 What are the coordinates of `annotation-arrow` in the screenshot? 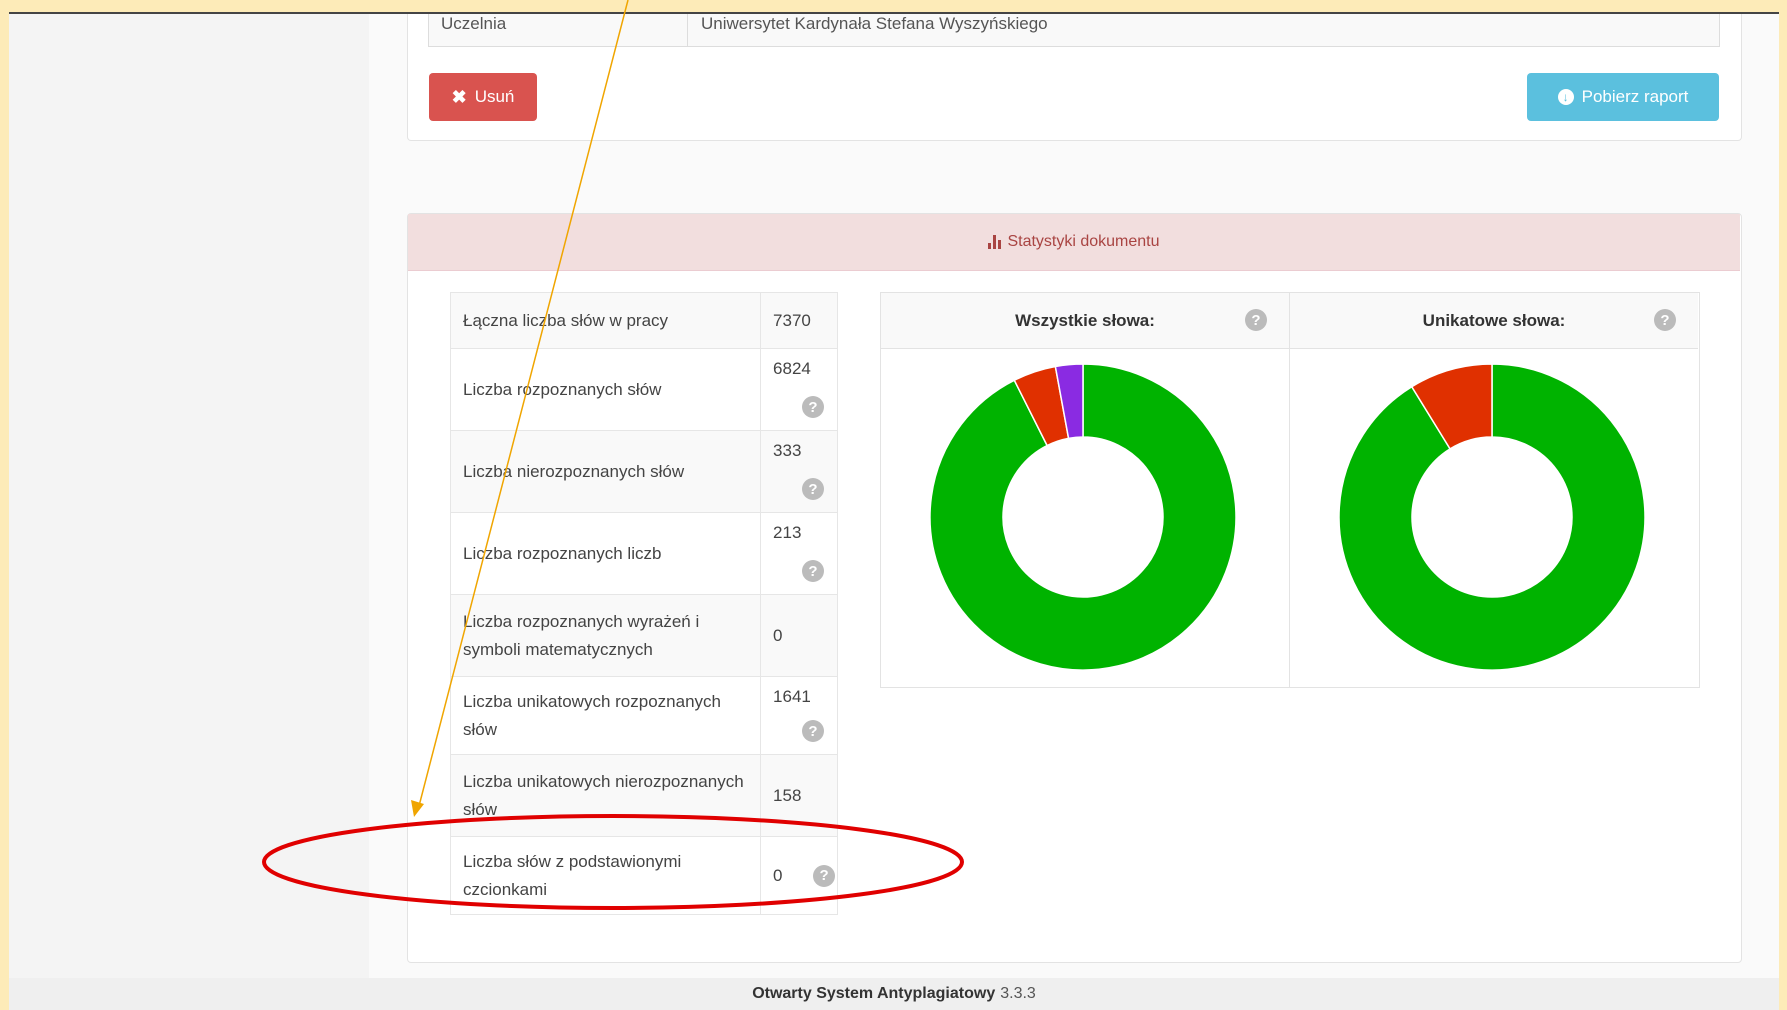 It's located at (523, 403).